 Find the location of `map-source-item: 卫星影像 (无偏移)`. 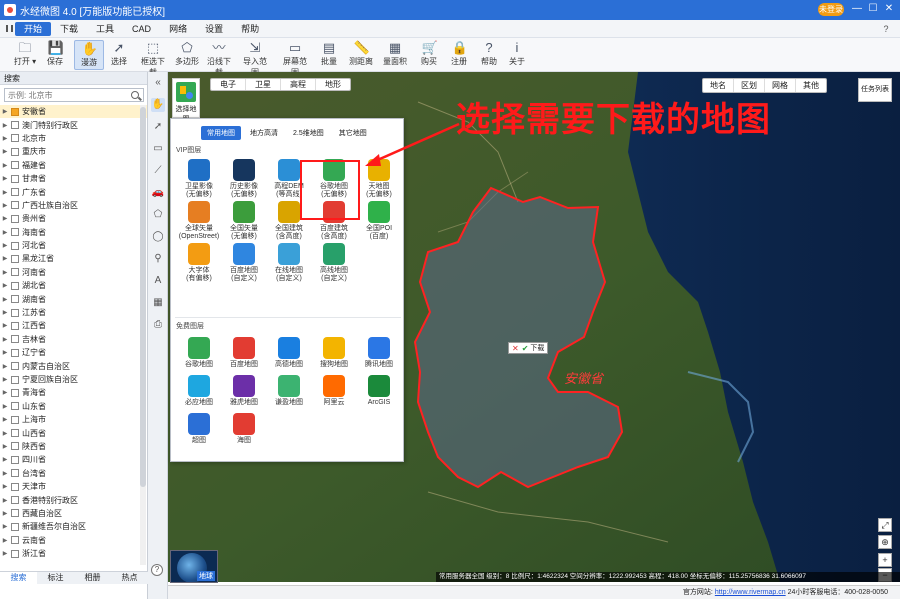

map-source-item: 卫星影像 (无偏移) is located at coordinates (199, 181).